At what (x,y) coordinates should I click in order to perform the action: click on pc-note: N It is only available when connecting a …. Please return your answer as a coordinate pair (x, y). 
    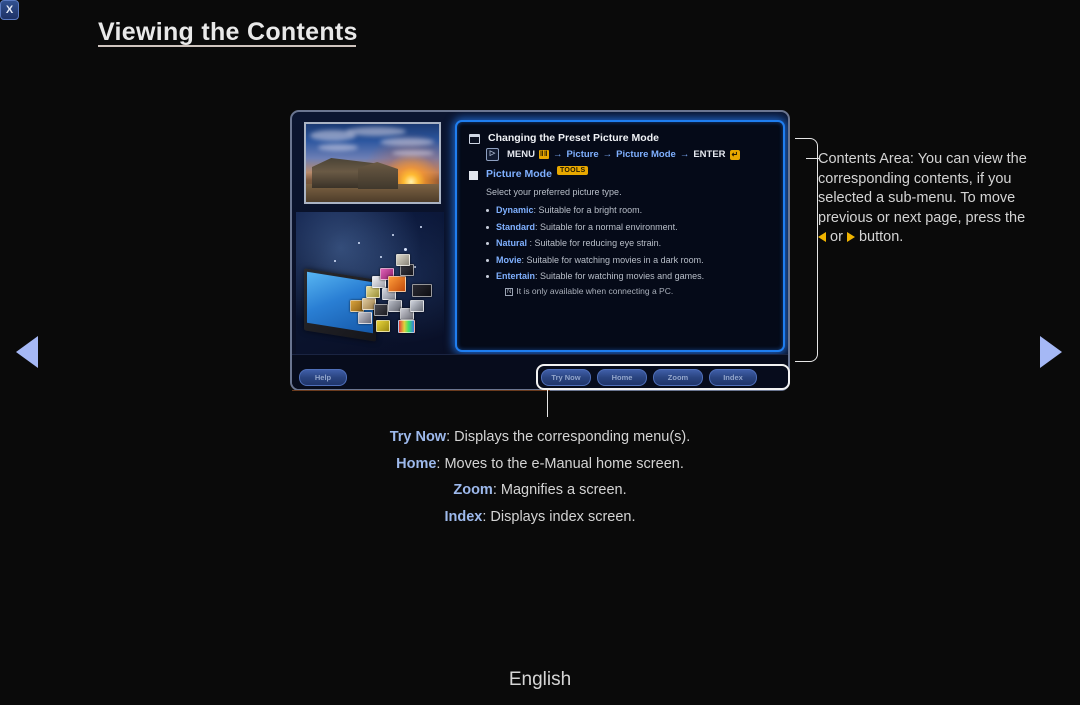
    Looking at the image, I should click on (639, 291).